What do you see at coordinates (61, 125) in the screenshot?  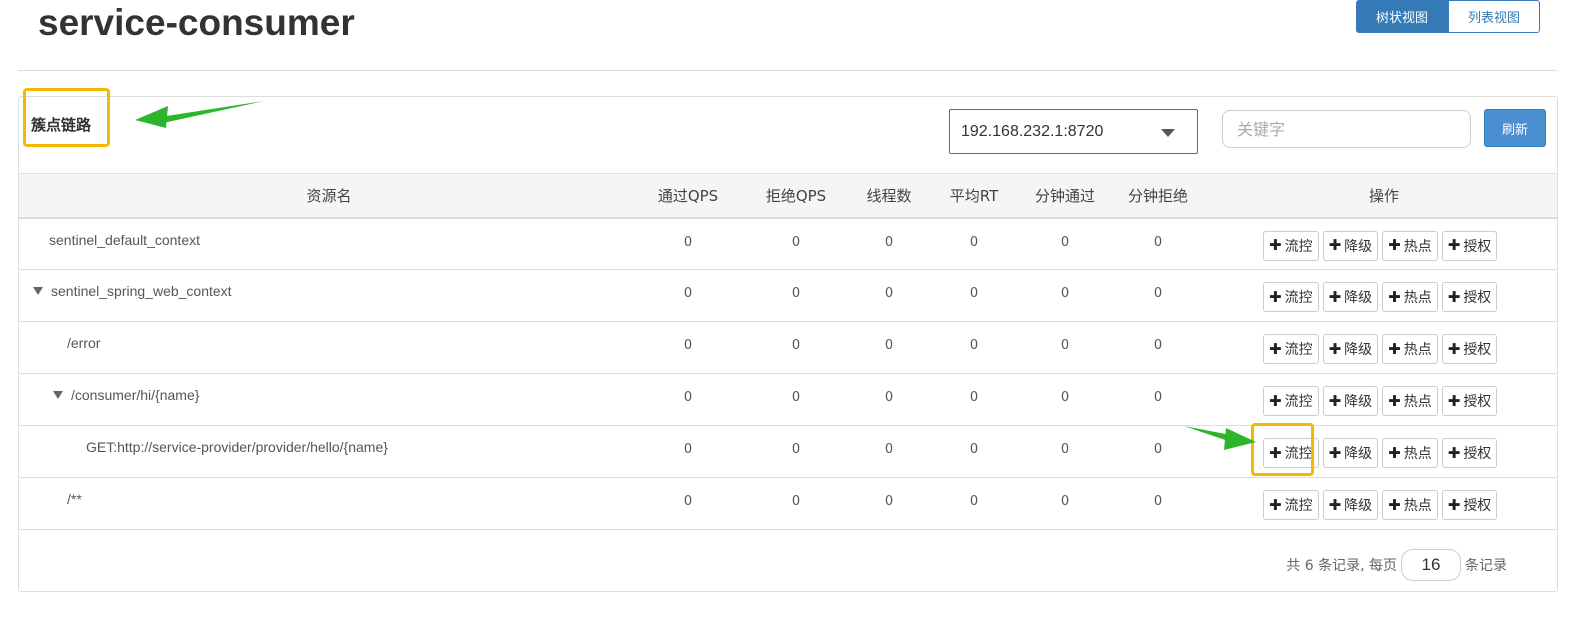 I see `panel-title: 簇点链路` at bounding box center [61, 125].